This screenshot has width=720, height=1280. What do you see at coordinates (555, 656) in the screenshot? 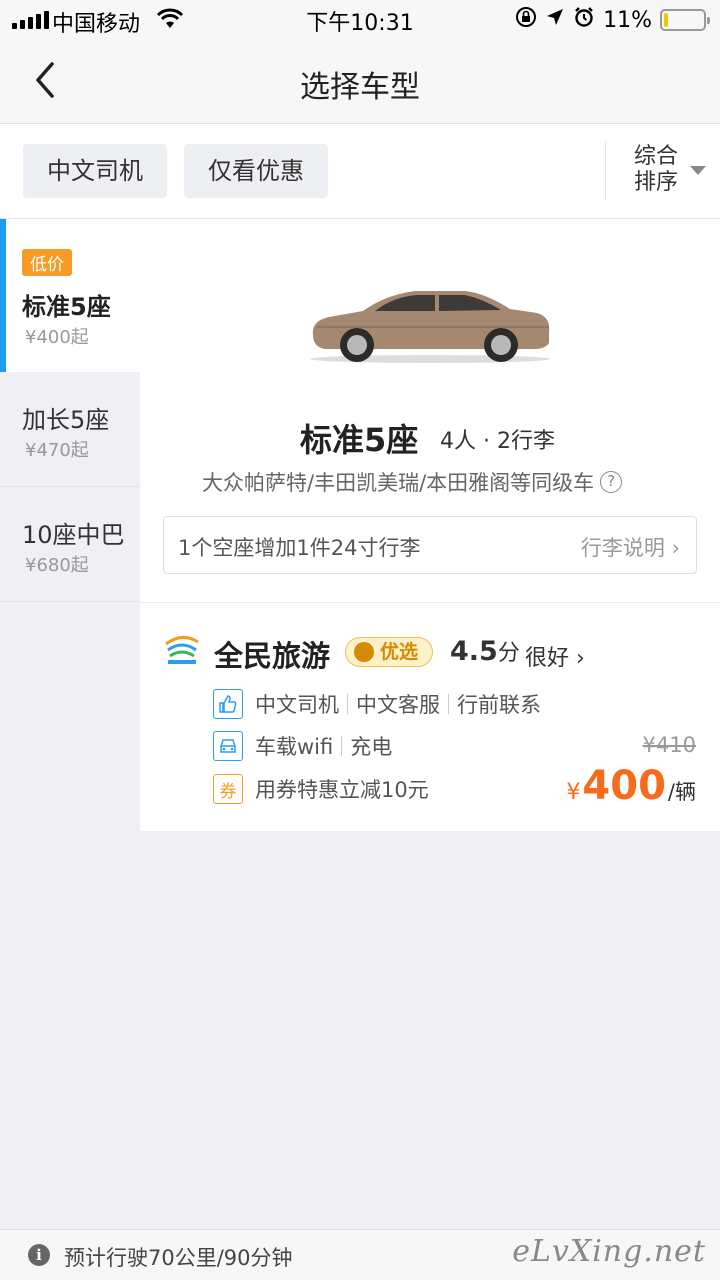
I see `vendor-rating-link: 很好 ›` at bounding box center [555, 656].